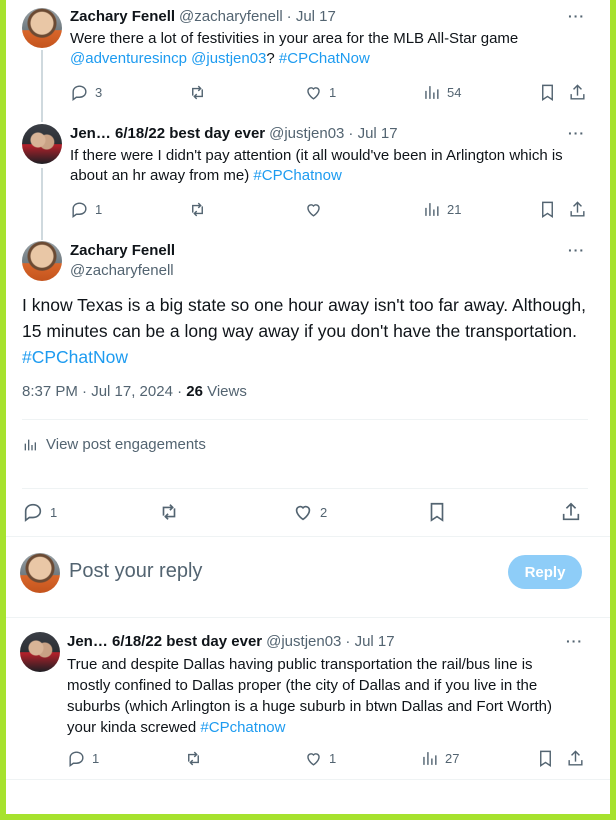 The width and height of the screenshot is (616, 820). What do you see at coordinates (313, 209) in the screenshot?
I see `like-button` at bounding box center [313, 209].